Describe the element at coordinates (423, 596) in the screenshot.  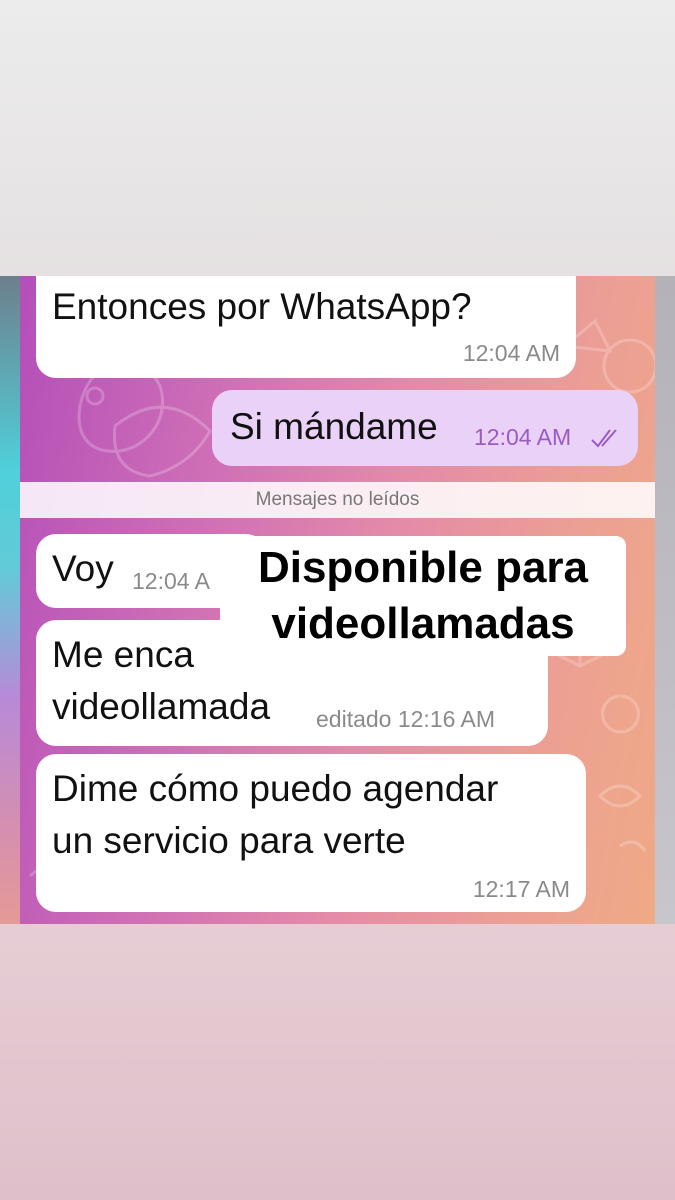
I see `overlay-caption-card: Disponible para videollamadas` at that location.